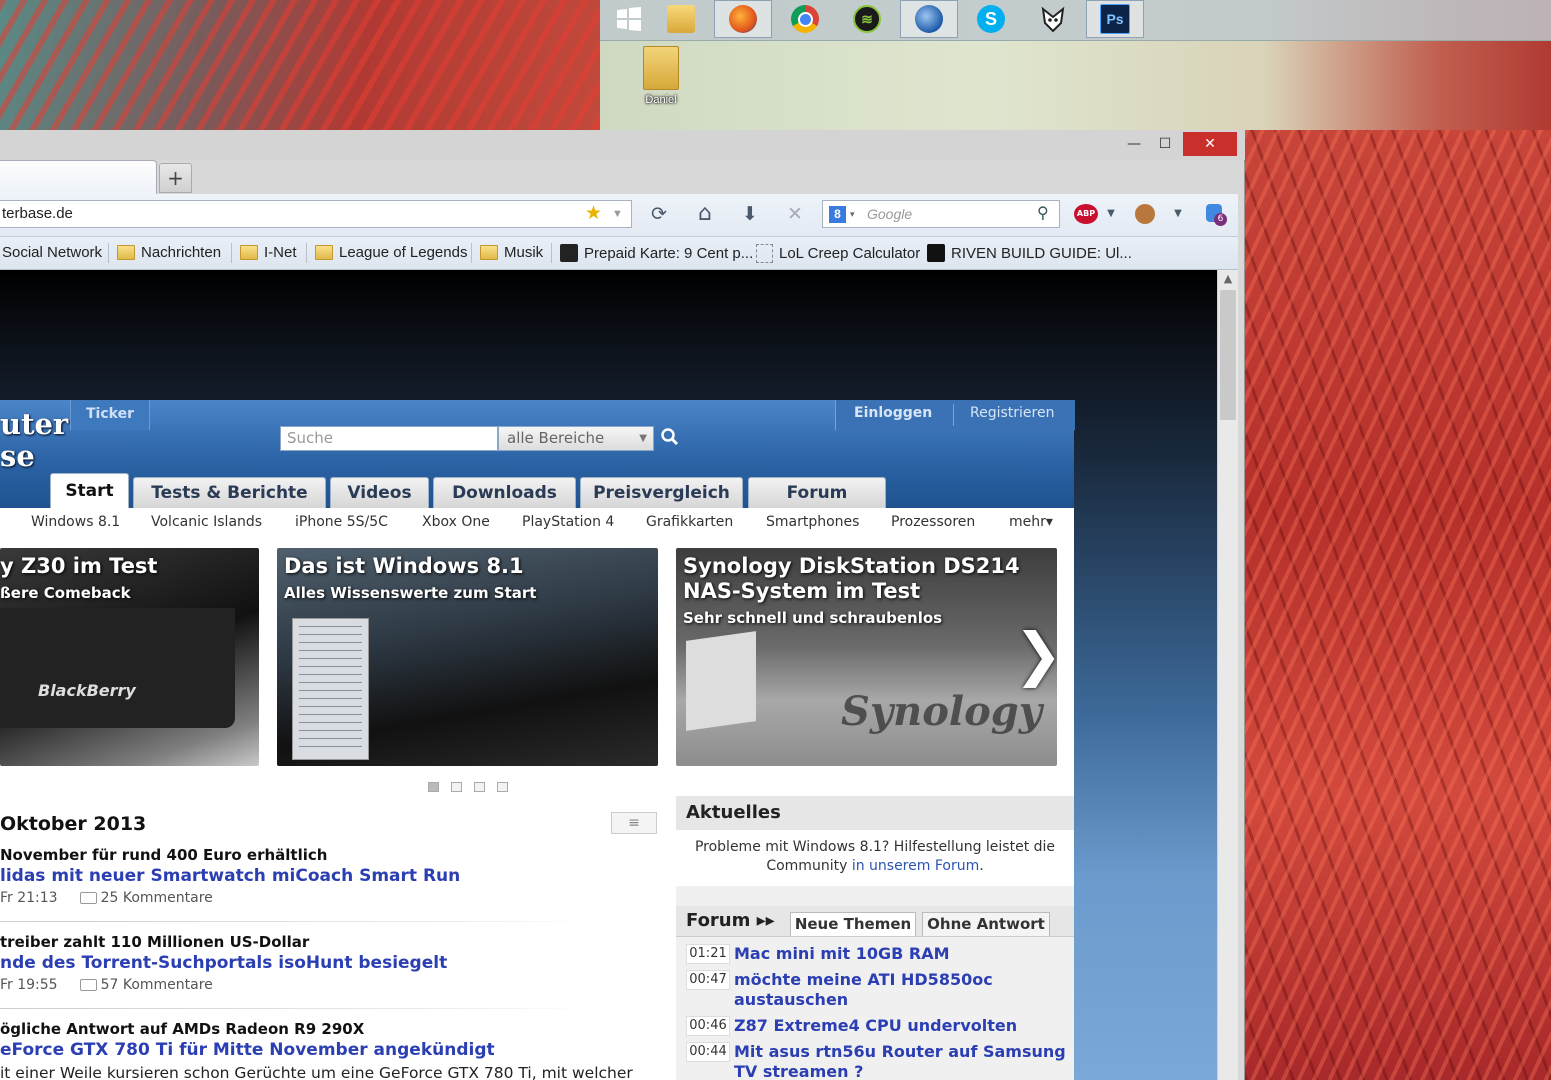  What do you see at coordinates (316, 214) in the screenshot?
I see `url-bar: terbase.de ★ ▼` at bounding box center [316, 214].